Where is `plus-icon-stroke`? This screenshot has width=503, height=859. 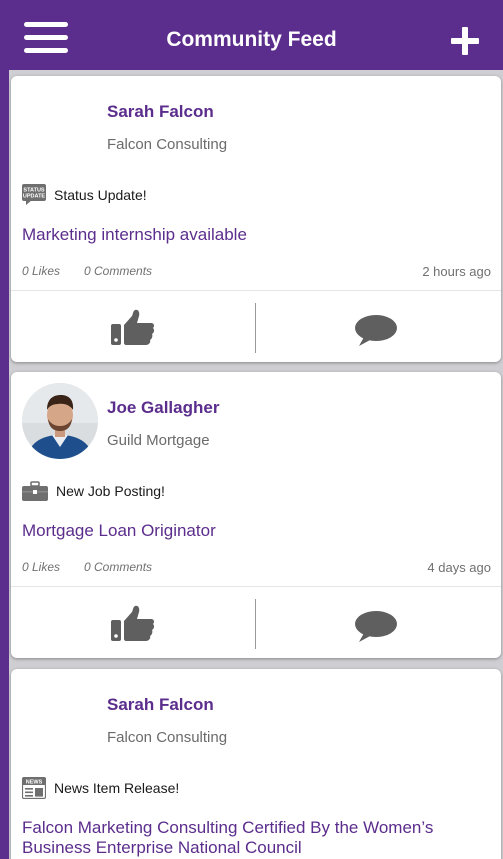
plus-icon-stroke is located at coordinates (465, 41).